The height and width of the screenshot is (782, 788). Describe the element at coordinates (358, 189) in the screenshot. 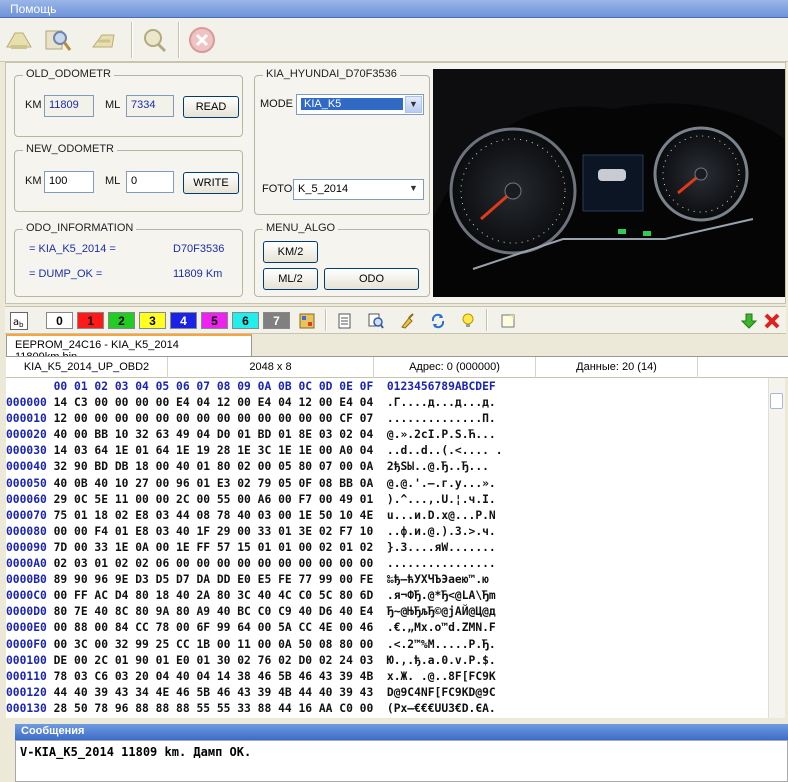

I see `foto-select: K_5_2014 ▼` at that location.